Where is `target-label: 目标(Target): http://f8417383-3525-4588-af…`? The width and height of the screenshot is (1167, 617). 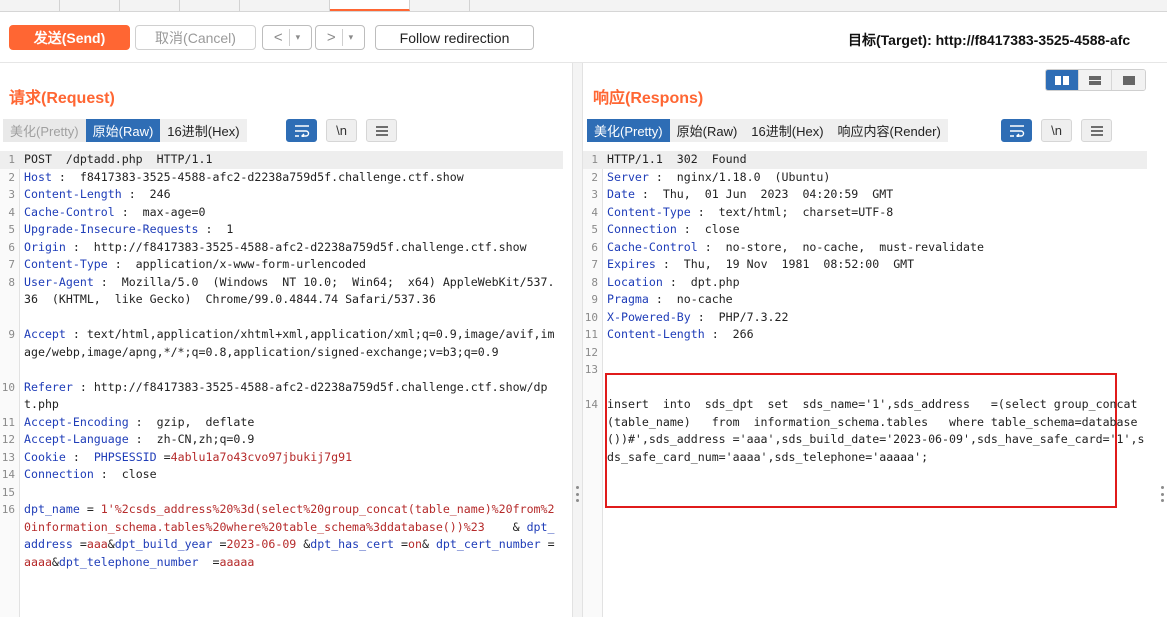 target-label: 目标(Target): http://f8417383-3525-4588-af… is located at coordinates (989, 40).